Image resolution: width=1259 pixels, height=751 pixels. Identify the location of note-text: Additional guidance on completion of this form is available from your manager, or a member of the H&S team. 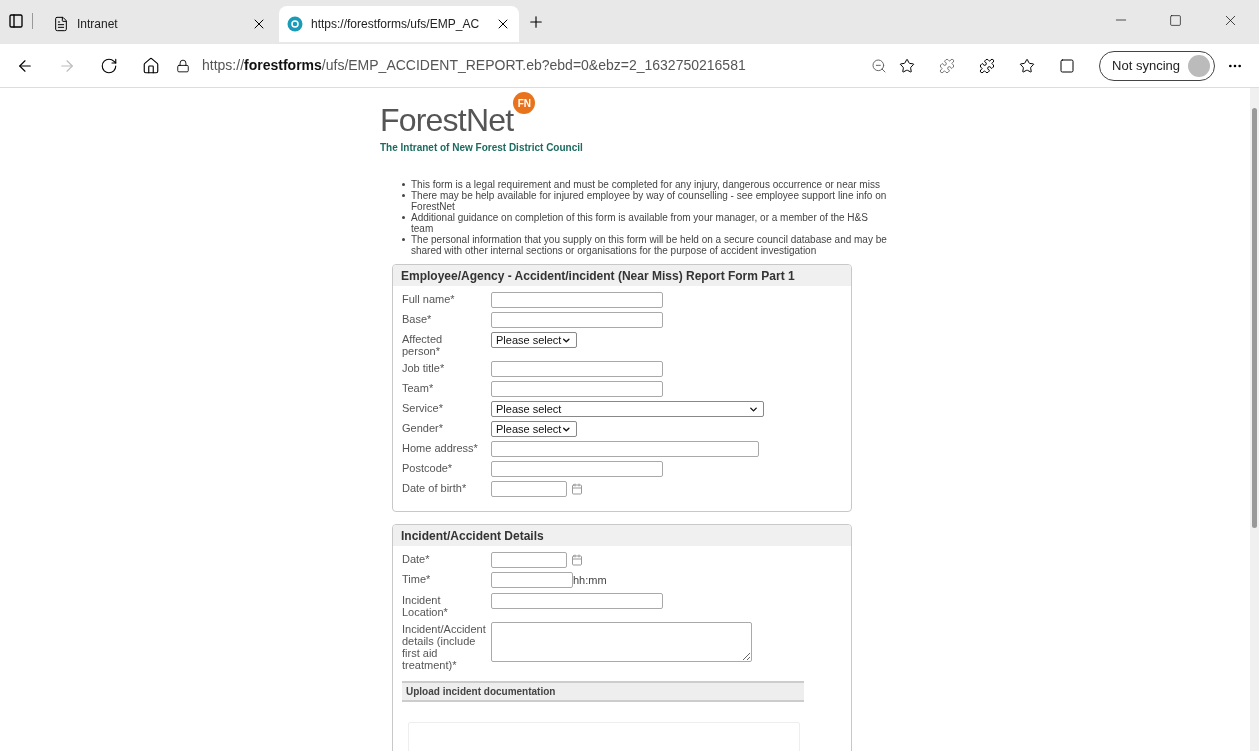
(640, 223).